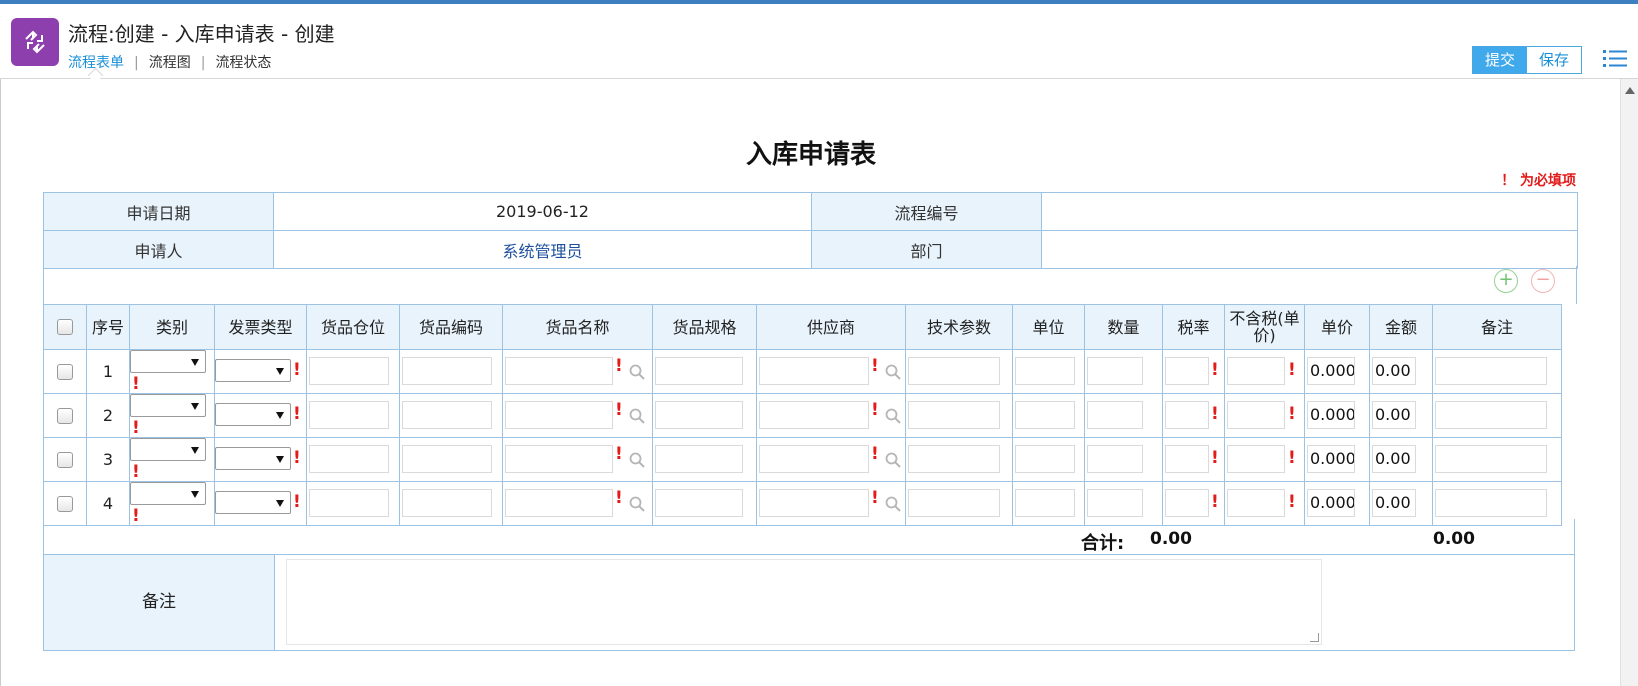  Describe the element at coordinates (1630, 90) in the screenshot. I see `scroll-up-arrow-icon` at that location.